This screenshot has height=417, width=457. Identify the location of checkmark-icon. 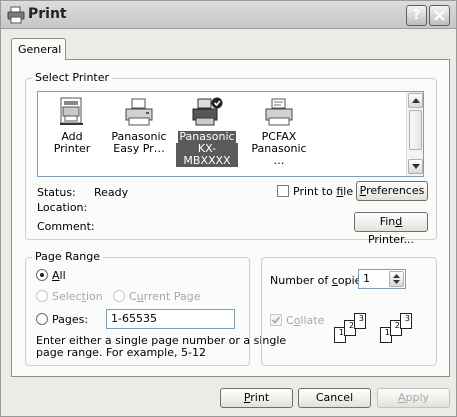
(276, 320).